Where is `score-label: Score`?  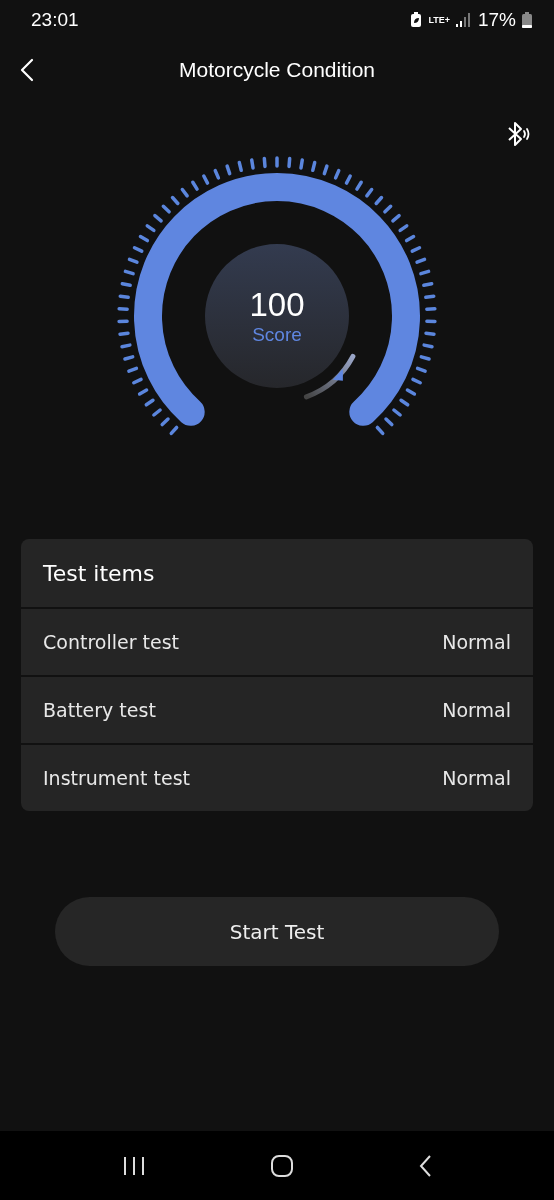 score-label: Score is located at coordinates (277, 335).